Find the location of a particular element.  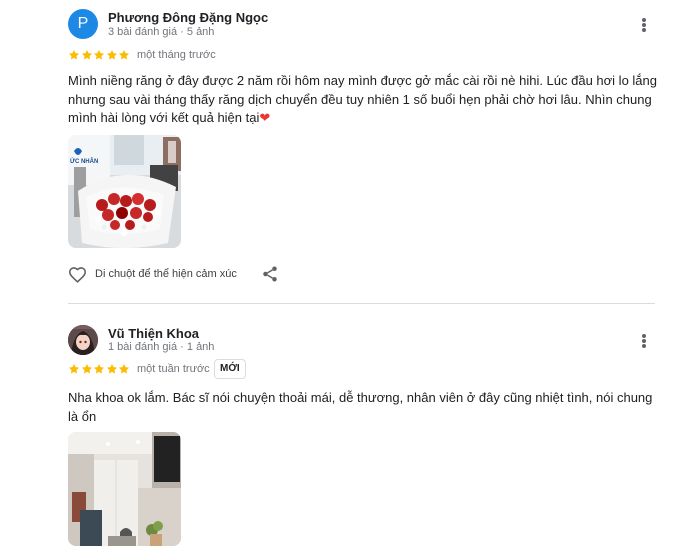

review-photo is located at coordinates (124, 489).